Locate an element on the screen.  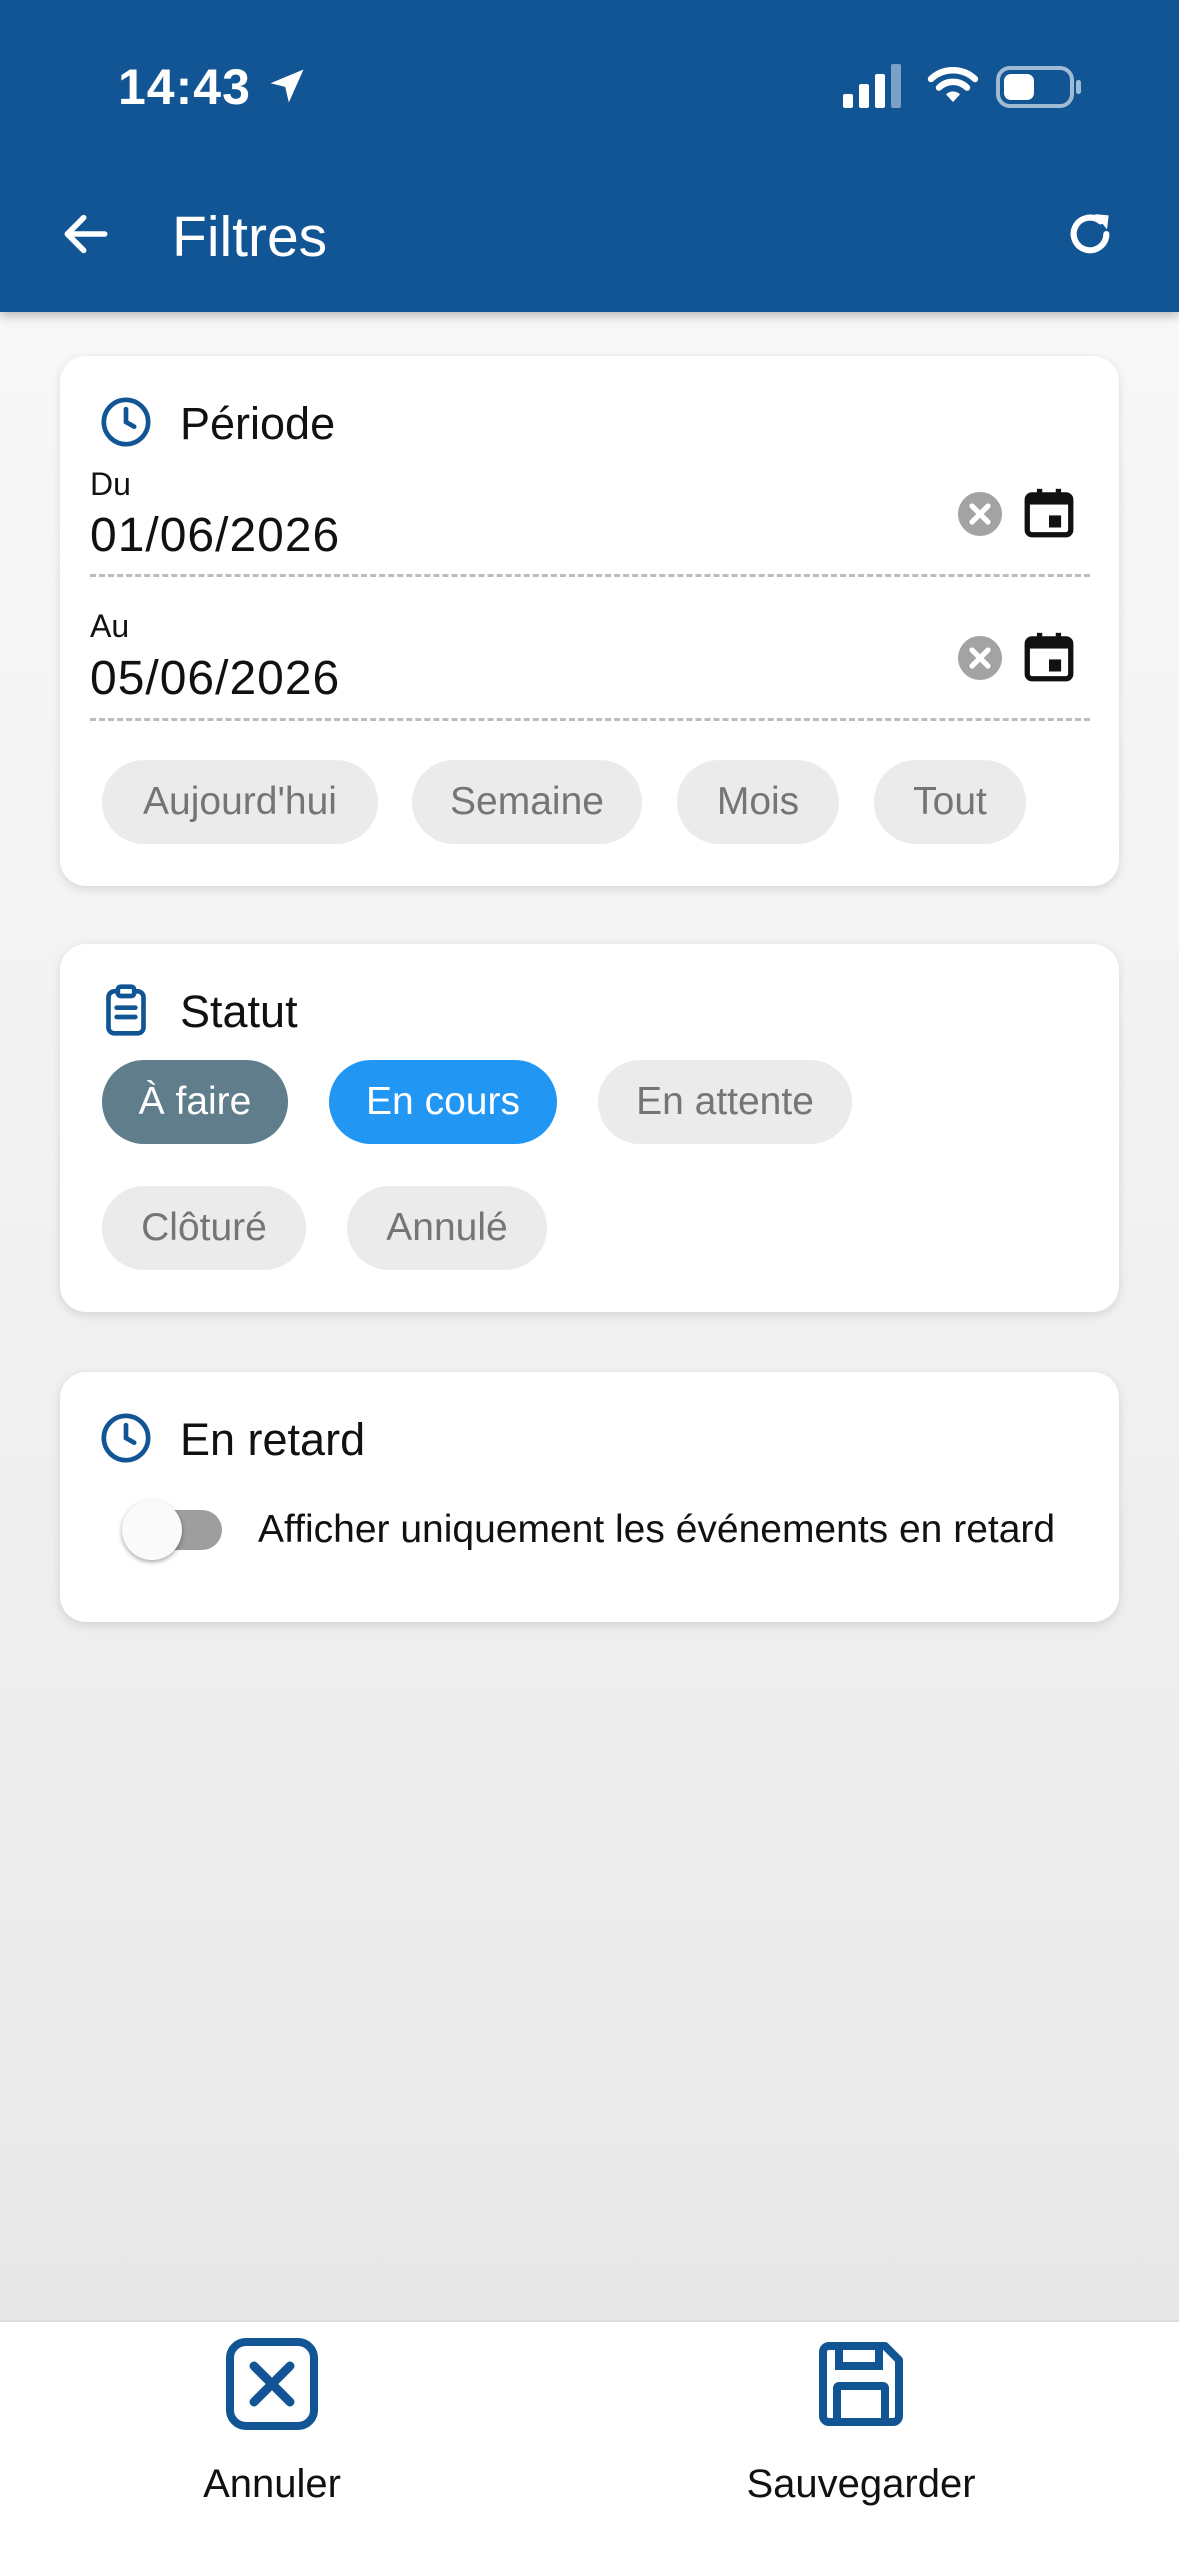
clear-date-from-icon is located at coordinates (980, 514).